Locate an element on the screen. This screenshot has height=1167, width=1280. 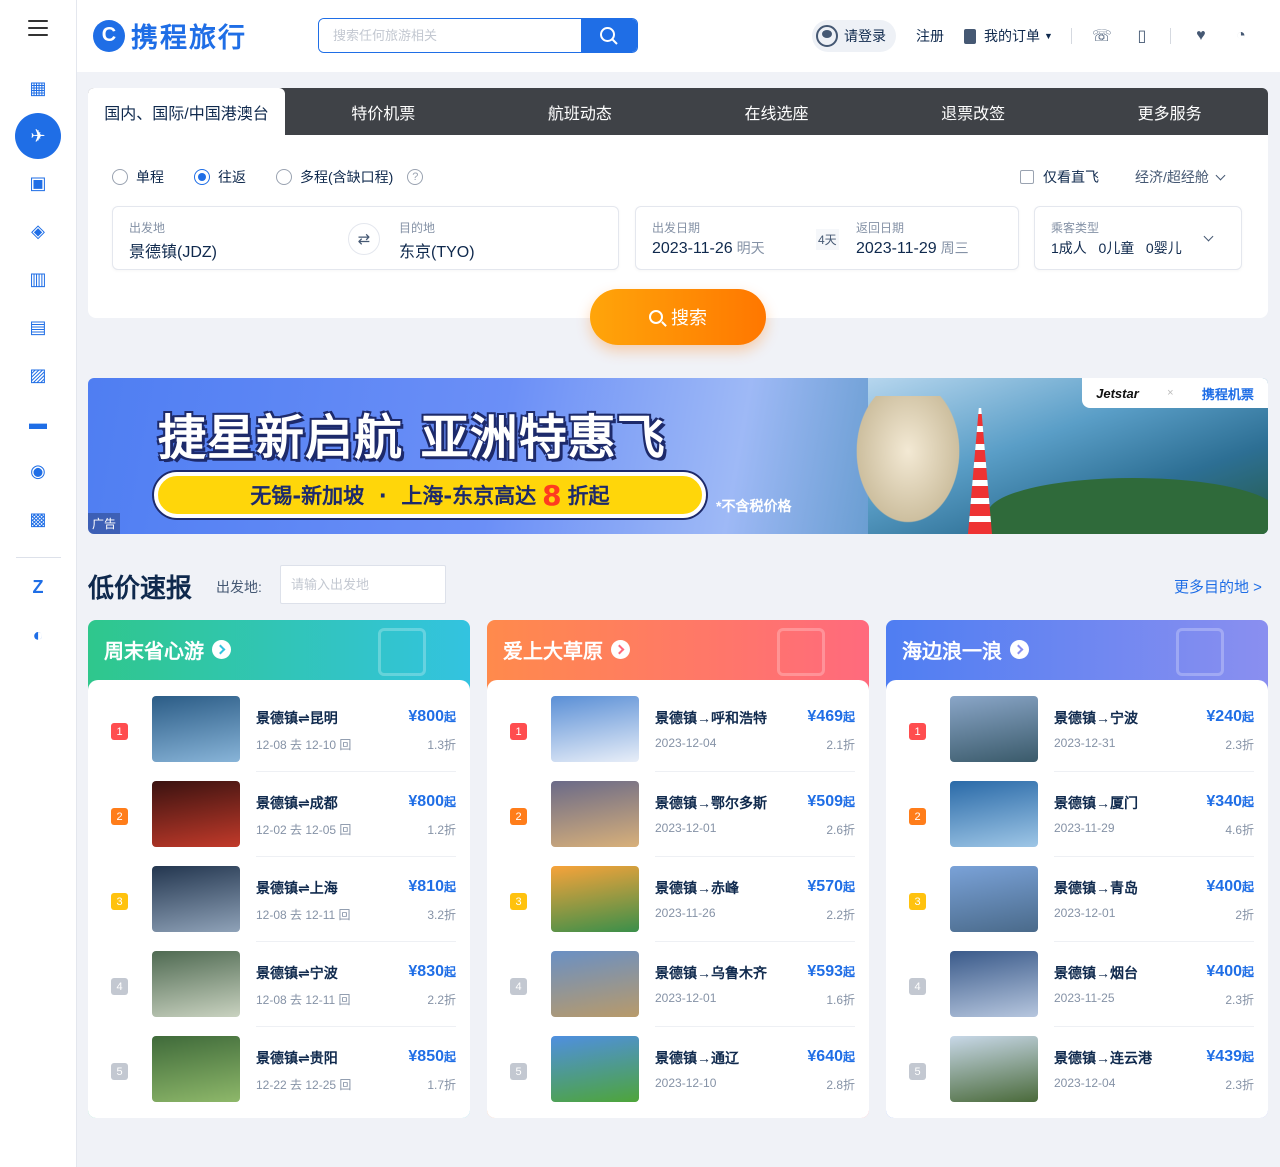
deal-row: 4 景德镇→乌鲁木齐 2023-12-01 ¥593起 1.6折 is located at coordinates (678, 993).